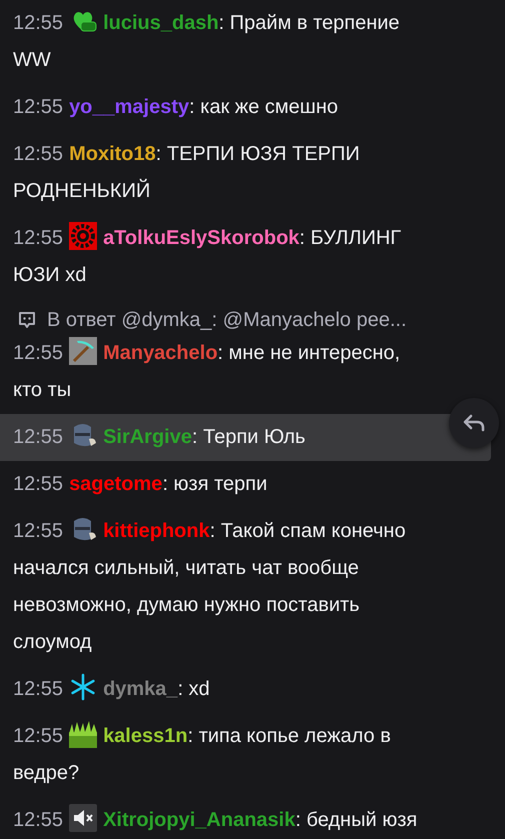 This screenshot has width=505, height=839. What do you see at coordinates (129, 107) in the screenshot?
I see `username: yo__majesty` at bounding box center [129, 107].